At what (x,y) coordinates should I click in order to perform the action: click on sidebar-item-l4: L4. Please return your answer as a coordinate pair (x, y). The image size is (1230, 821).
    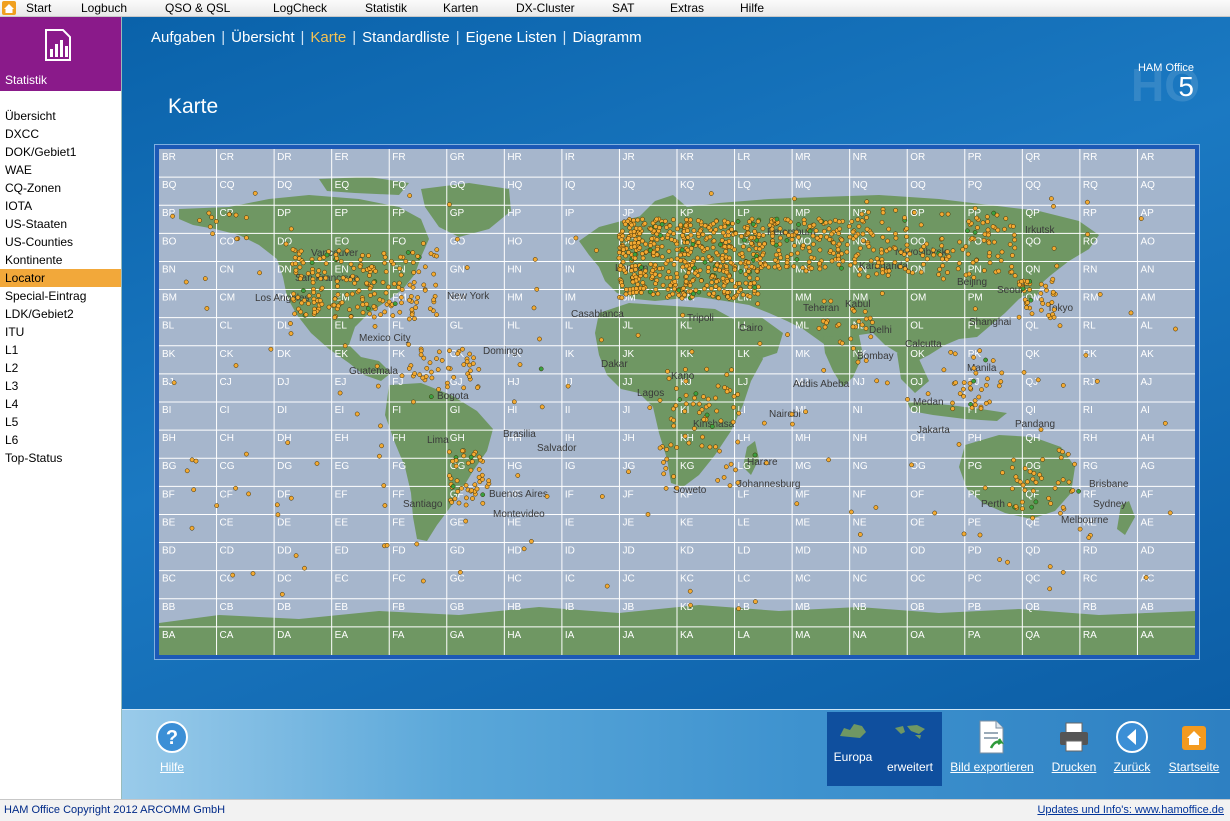
    Looking at the image, I should click on (60, 404).